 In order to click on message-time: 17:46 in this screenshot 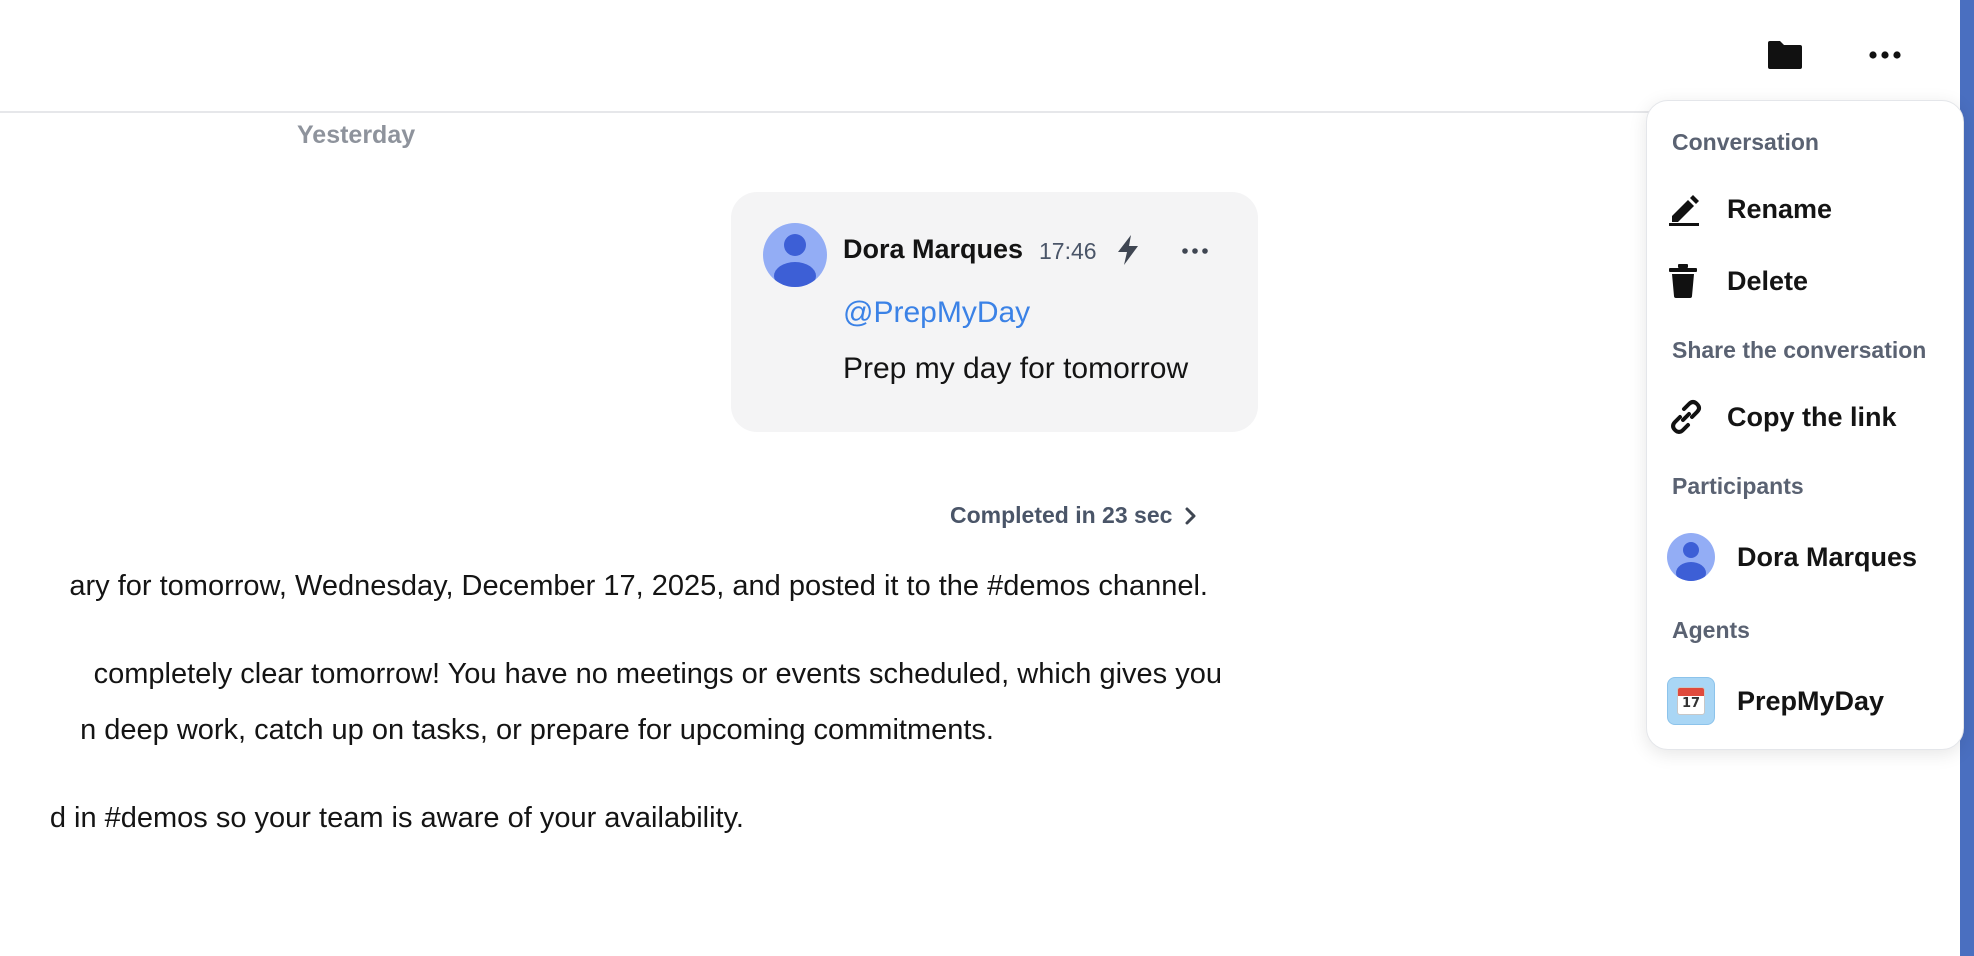, I will do `click(1068, 251)`.